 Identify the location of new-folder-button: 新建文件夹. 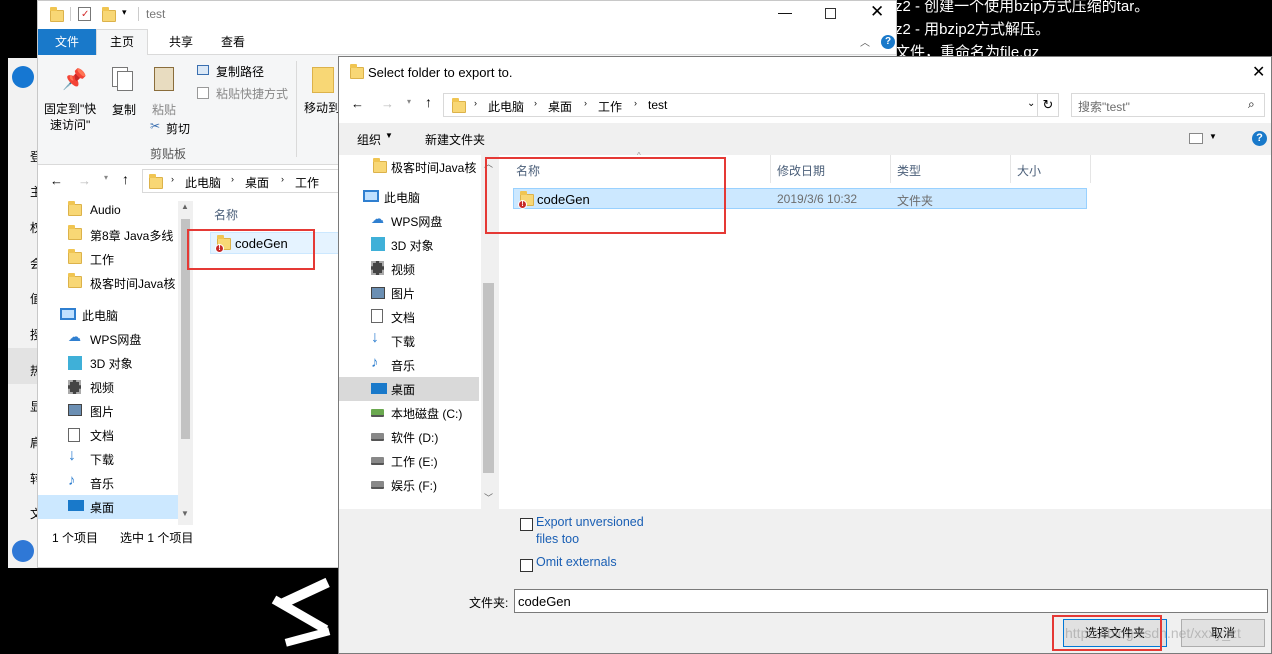
(455, 139).